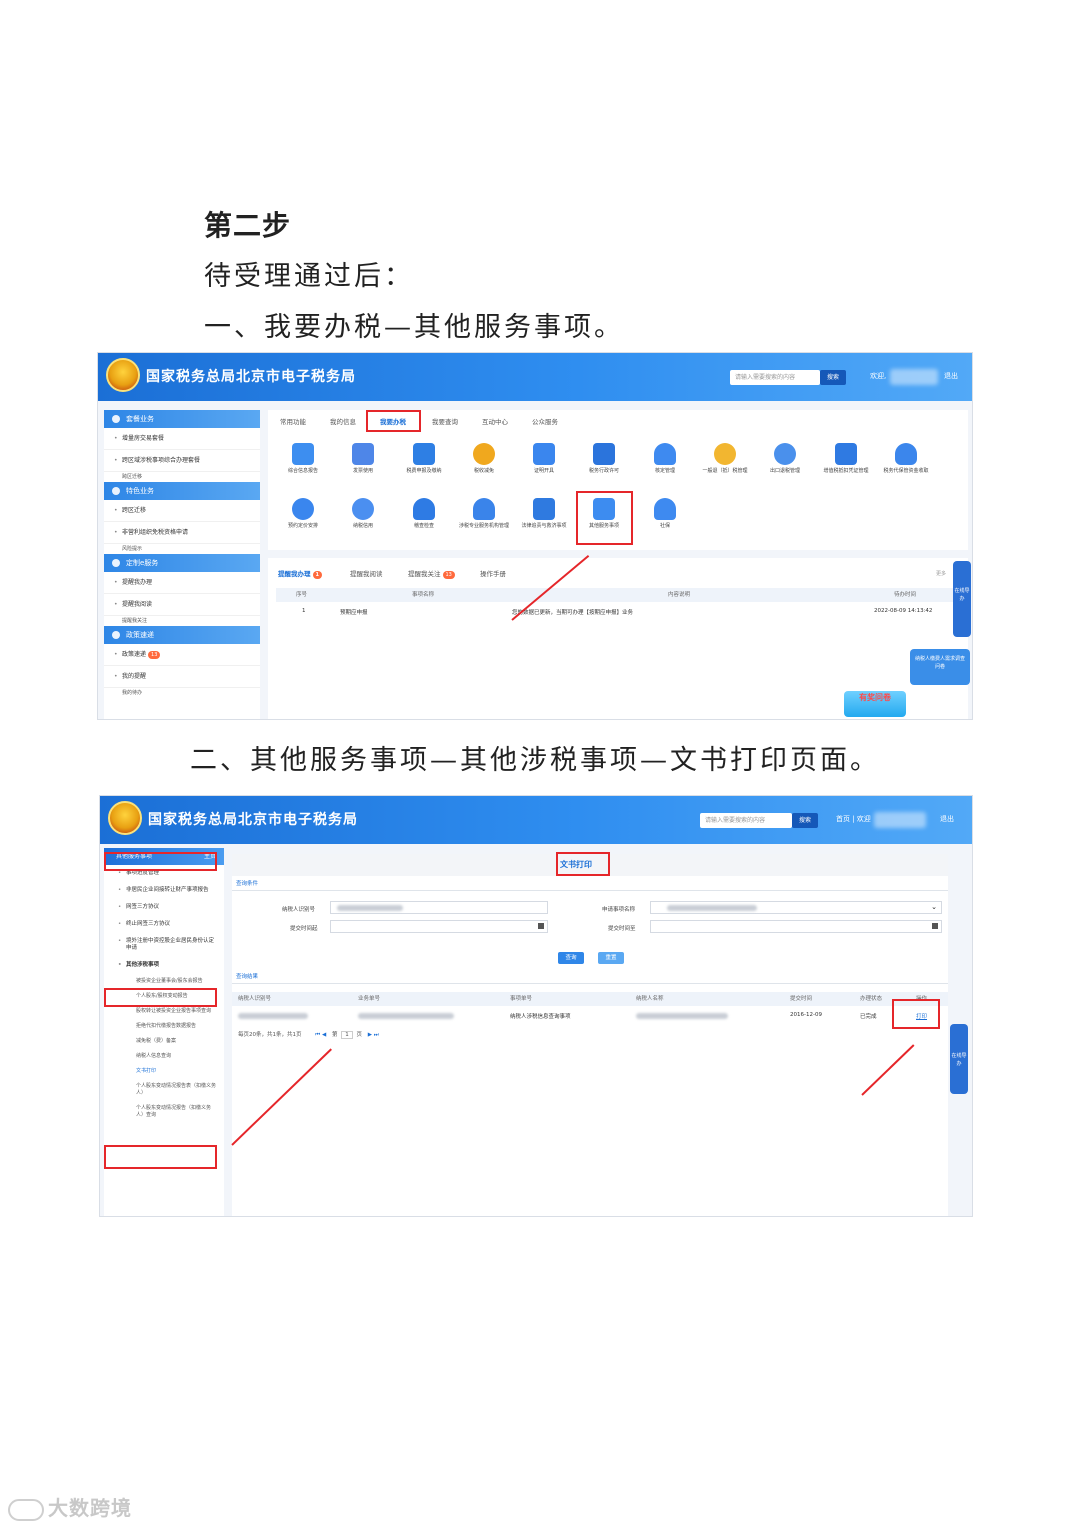 The image size is (1080, 1527). What do you see at coordinates (424, 459) in the screenshot?
I see `icon-tile: 税费申报及缴纳` at bounding box center [424, 459].